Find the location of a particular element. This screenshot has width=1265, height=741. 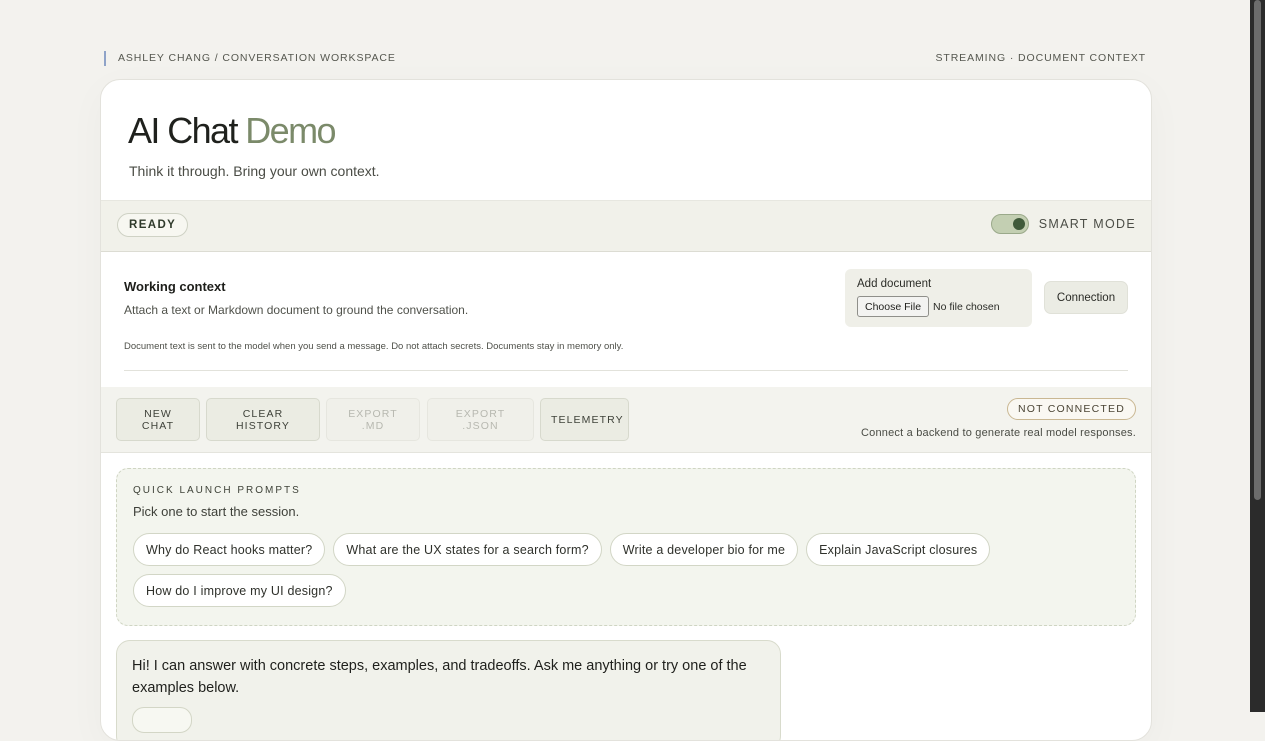

export-json-button: EXPORT .JSON is located at coordinates (480, 419).